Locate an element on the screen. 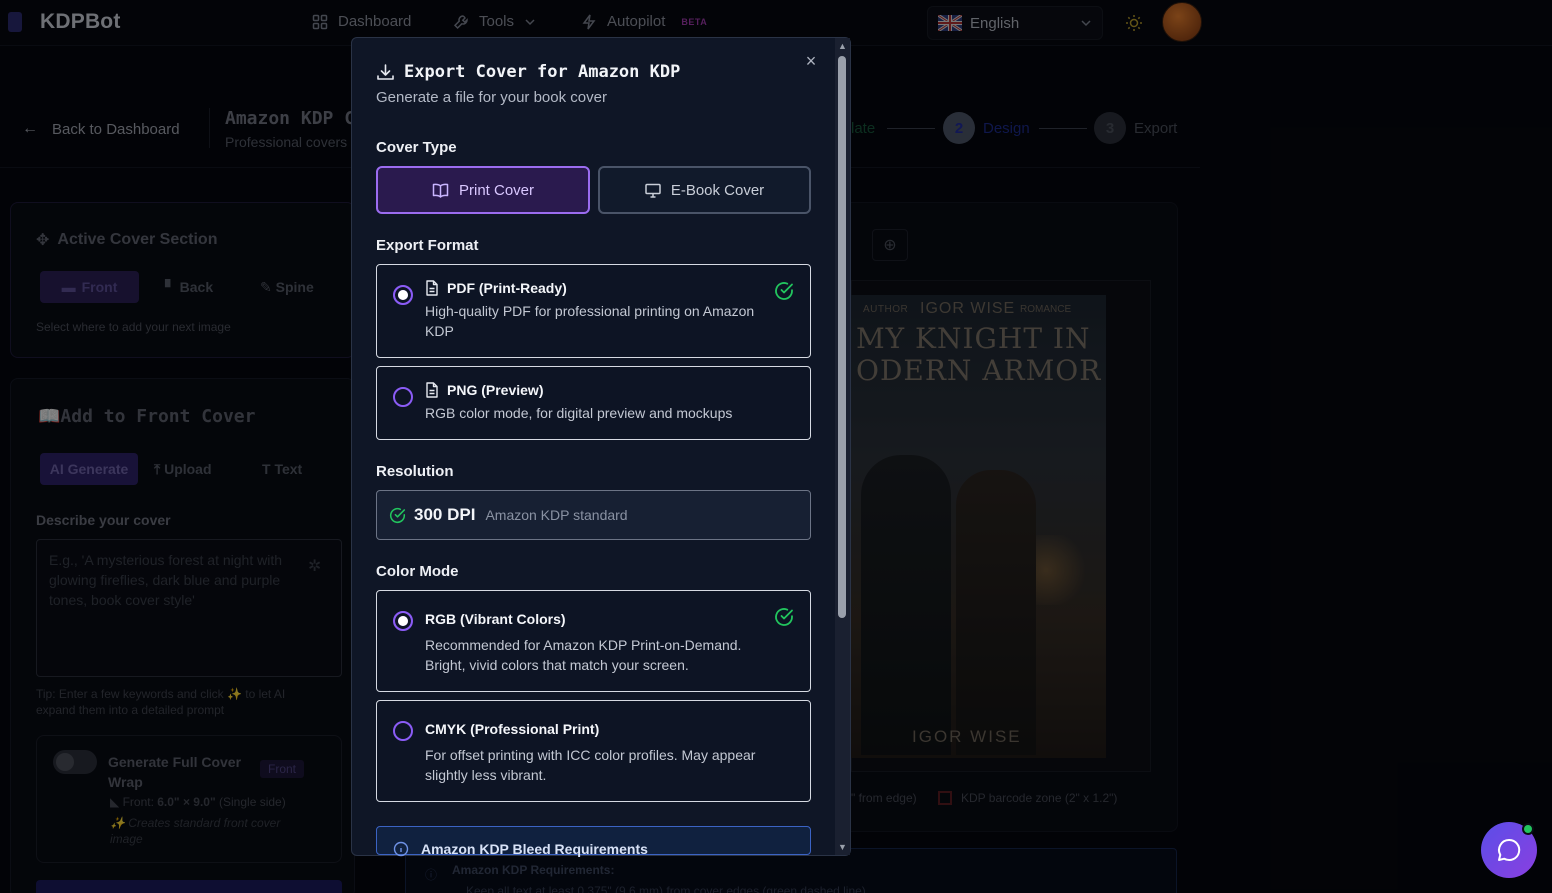 The width and height of the screenshot is (1552, 893). cmyk-title: CMYK (Professional Print) is located at coordinates (512, 729).